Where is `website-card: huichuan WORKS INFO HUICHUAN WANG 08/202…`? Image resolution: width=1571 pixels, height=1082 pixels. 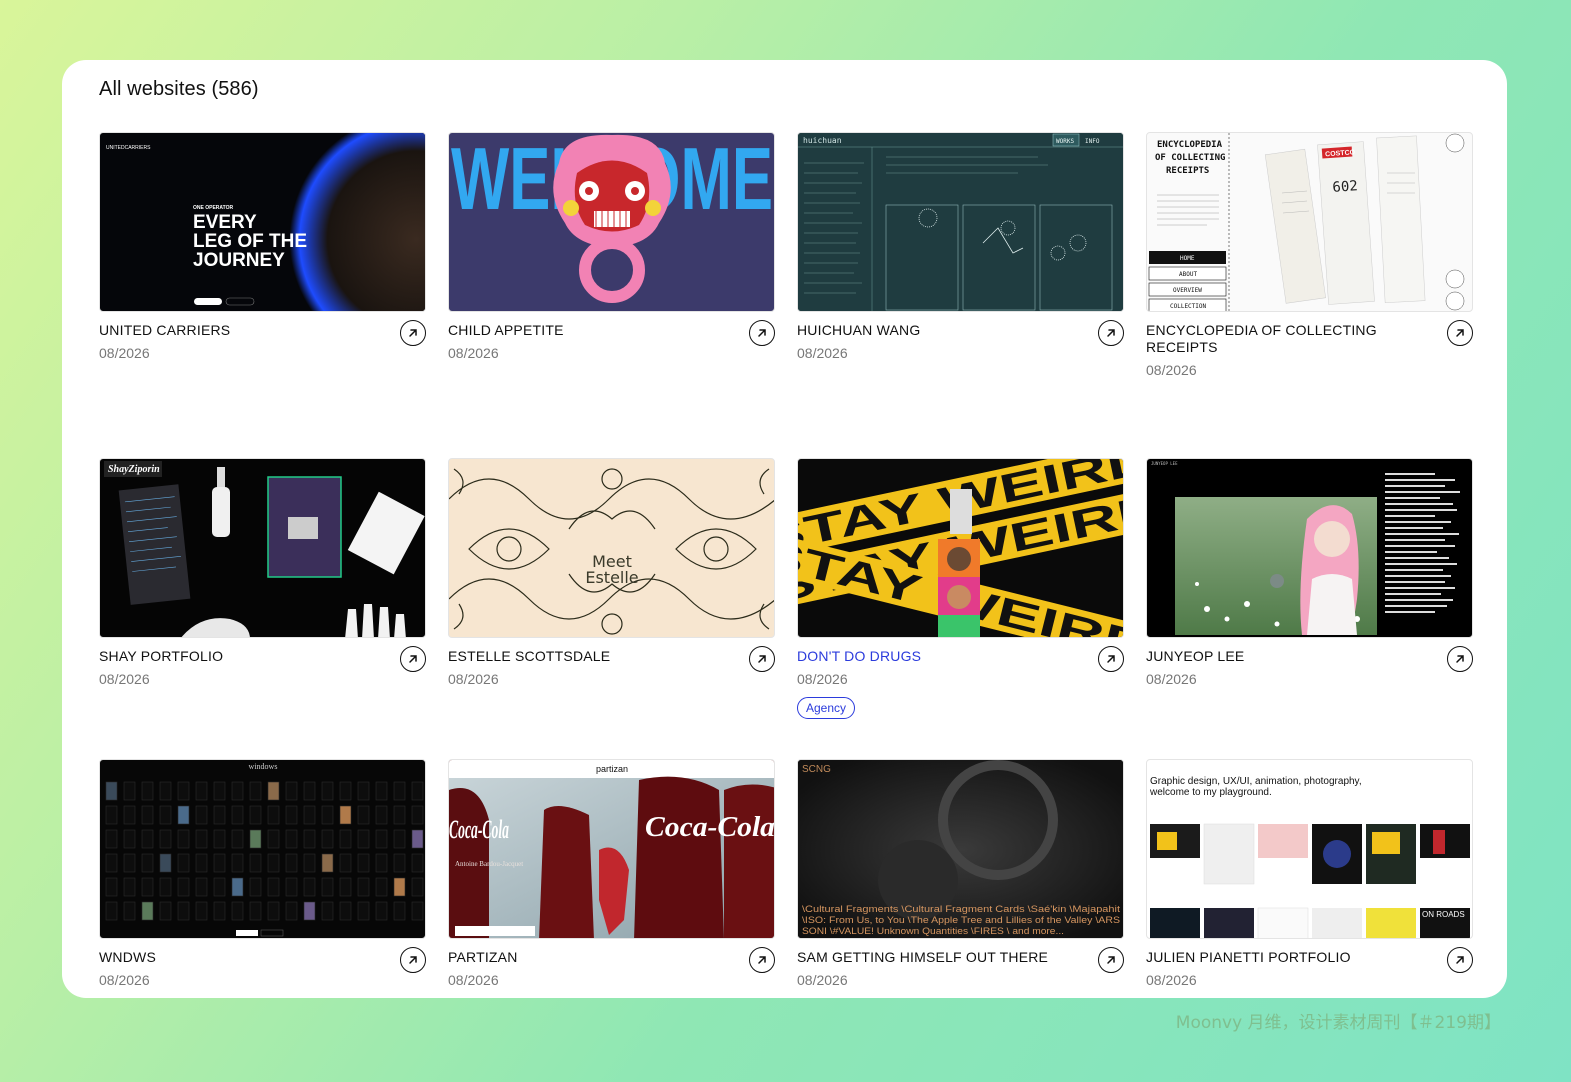
website-card: huichuan WORKS INFO HUICHUAN WANG 08/202… is located at coordinates (960, 246).